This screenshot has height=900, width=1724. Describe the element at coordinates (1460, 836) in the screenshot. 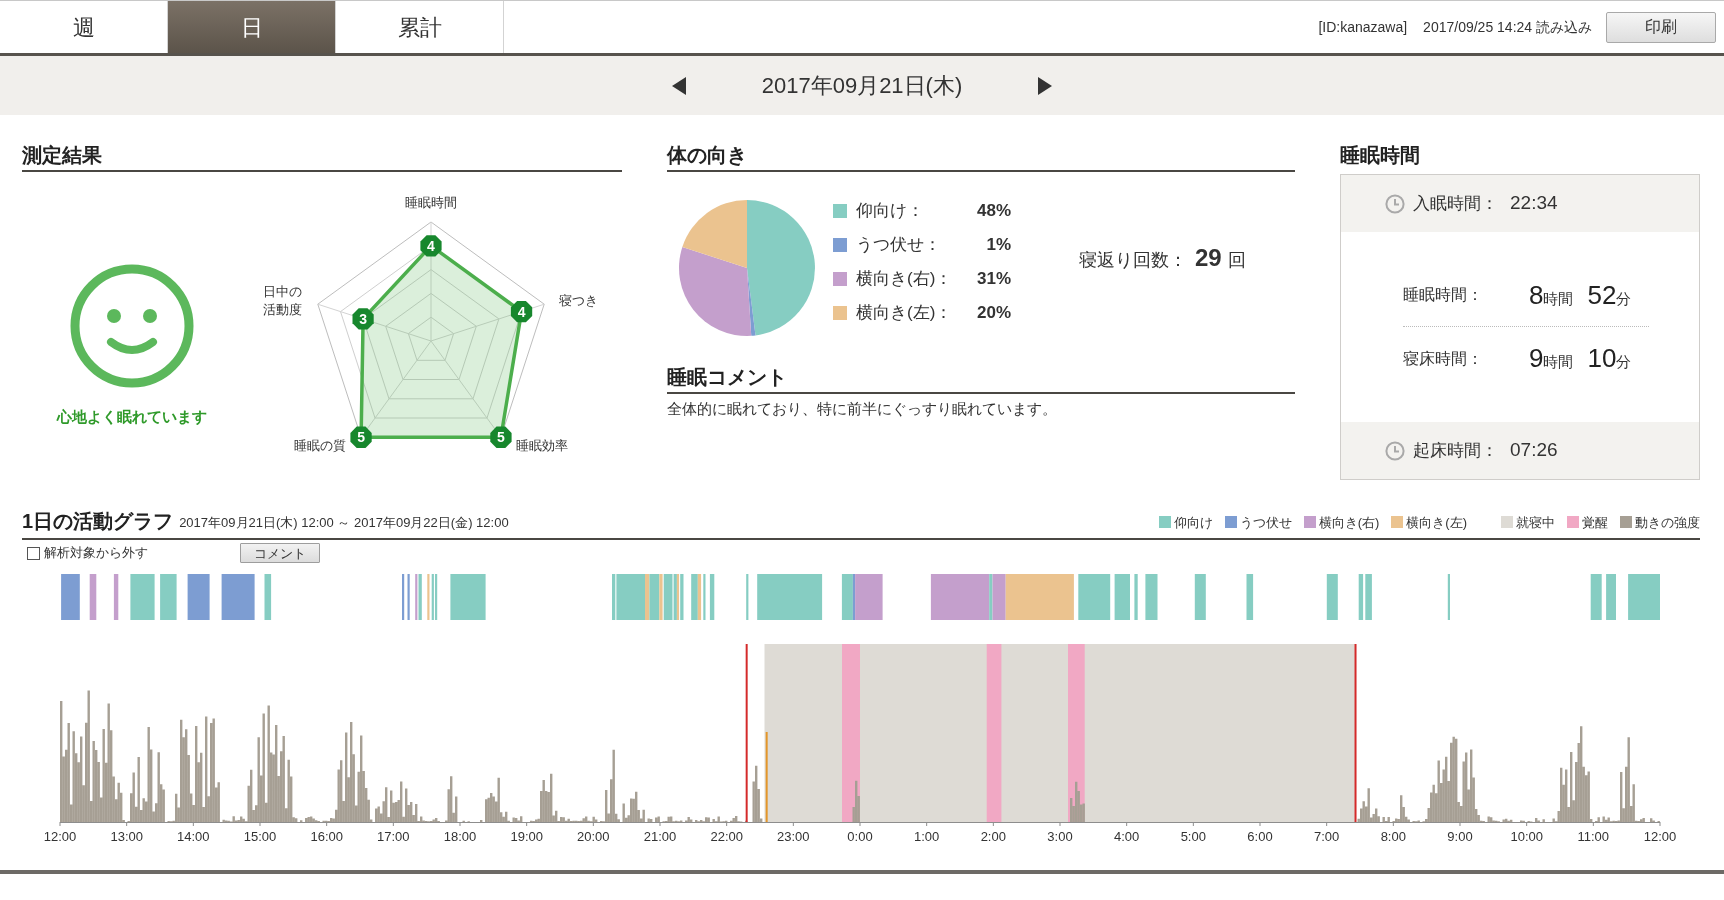

I see `axis-label: 9:00` at that location.